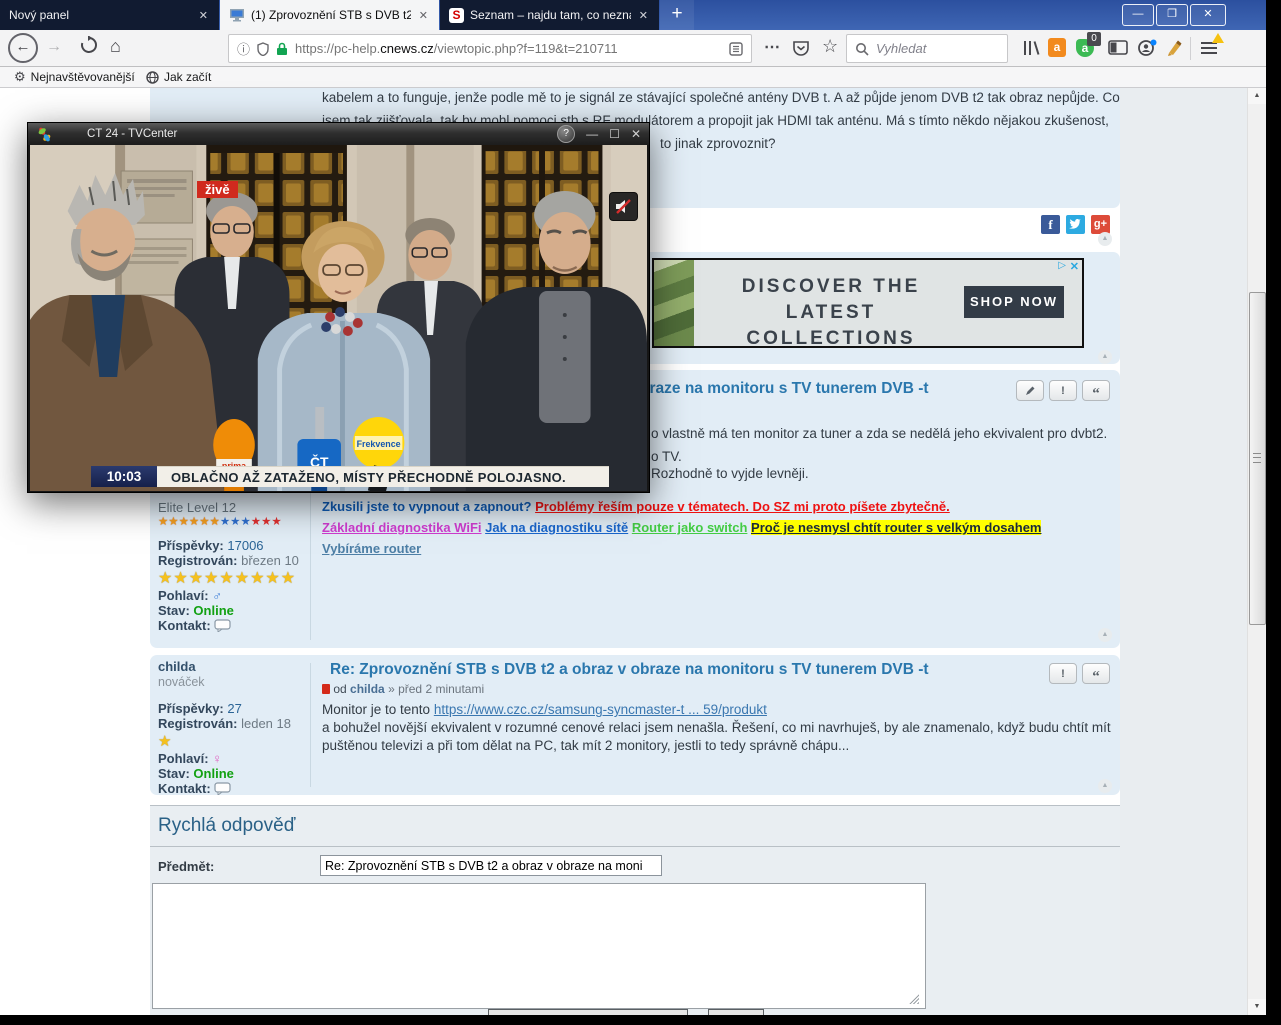 This screenshot has height=1025, width=1281. I want to click on signature-link: Základní diagnostika WiFi, so click(402, 527).